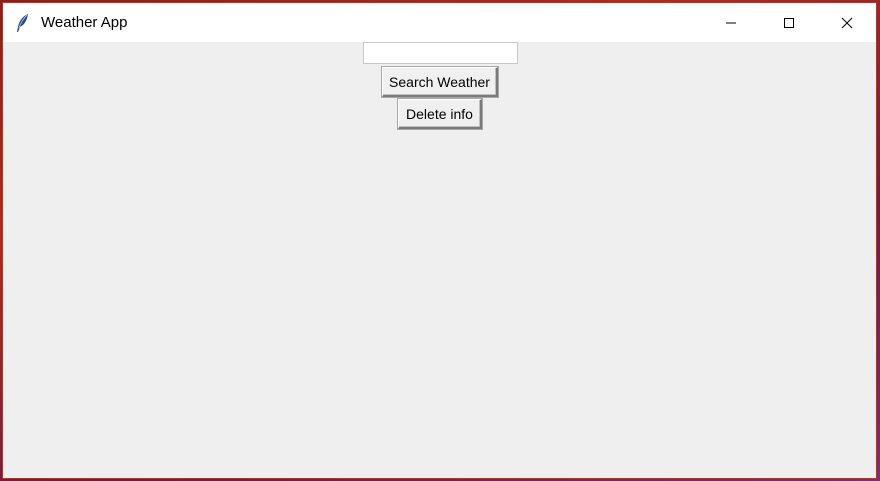 Image resolution: width=880 pixels, height=481 pixels. What do you see at coordinates (439, 22) in the screenshot?
I see `title-bar: Weather App` at bounding box center [439, 22].